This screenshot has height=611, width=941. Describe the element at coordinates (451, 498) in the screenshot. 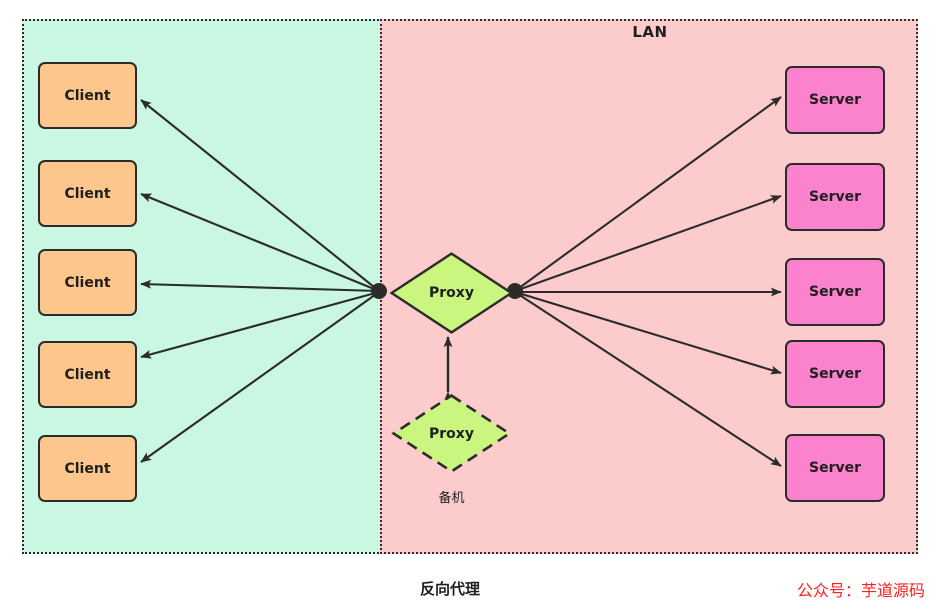

I see `proxy-backup-caption: 备机` at that location.